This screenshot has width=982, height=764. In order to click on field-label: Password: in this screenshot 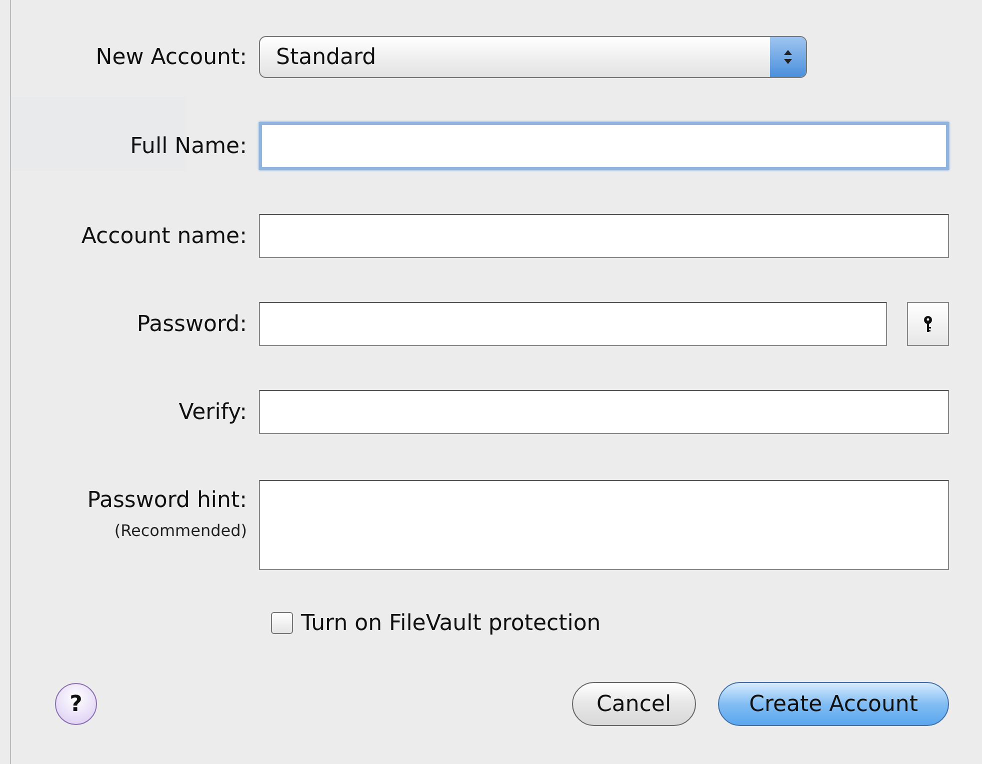, I will do `click(192, 324)`.